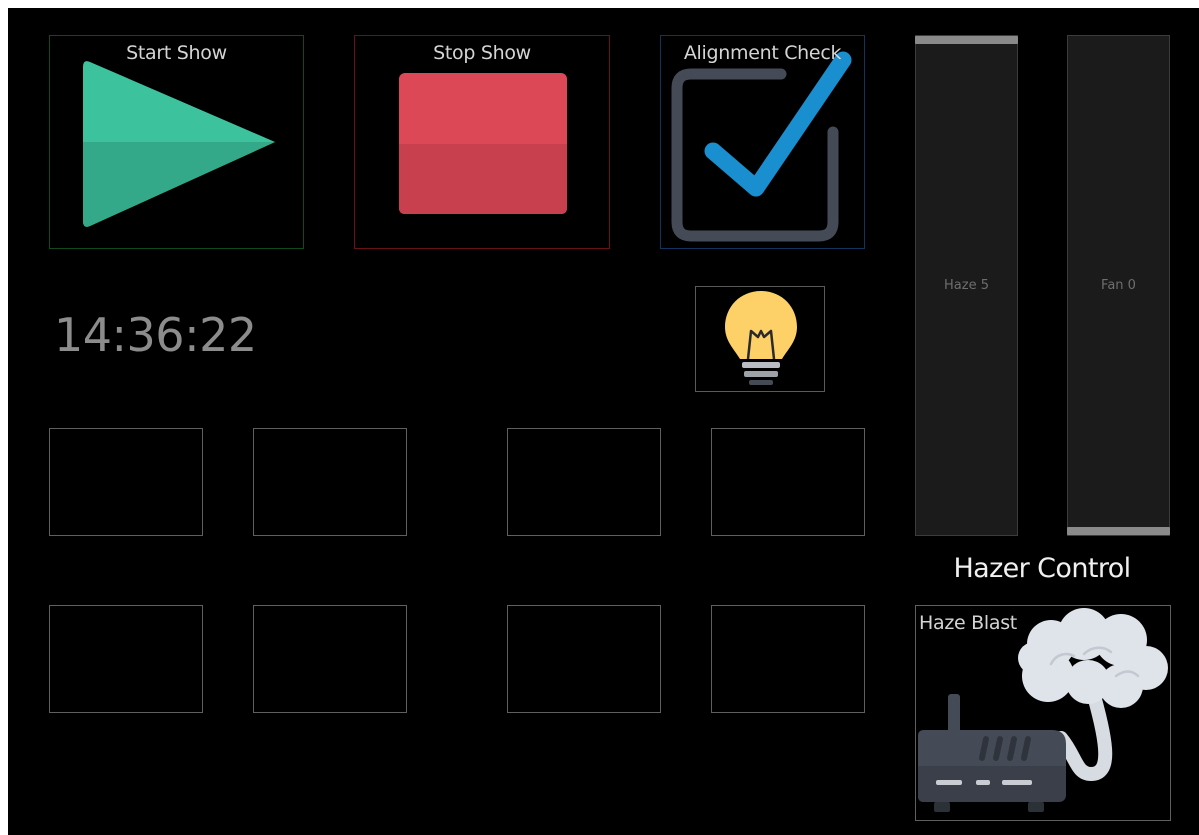  I want to click on stop-icon, so click(483, 143).